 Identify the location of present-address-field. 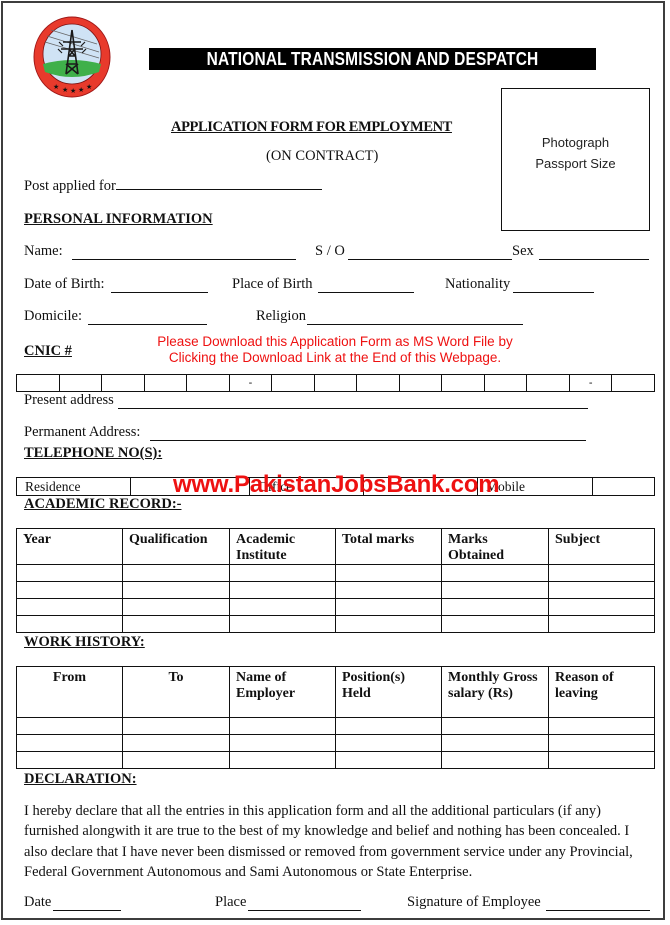
(353, 402).